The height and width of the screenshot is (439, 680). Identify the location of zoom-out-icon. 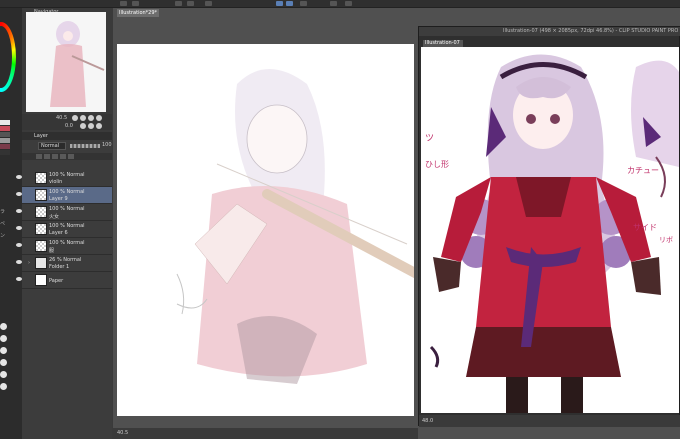
(75, 118).